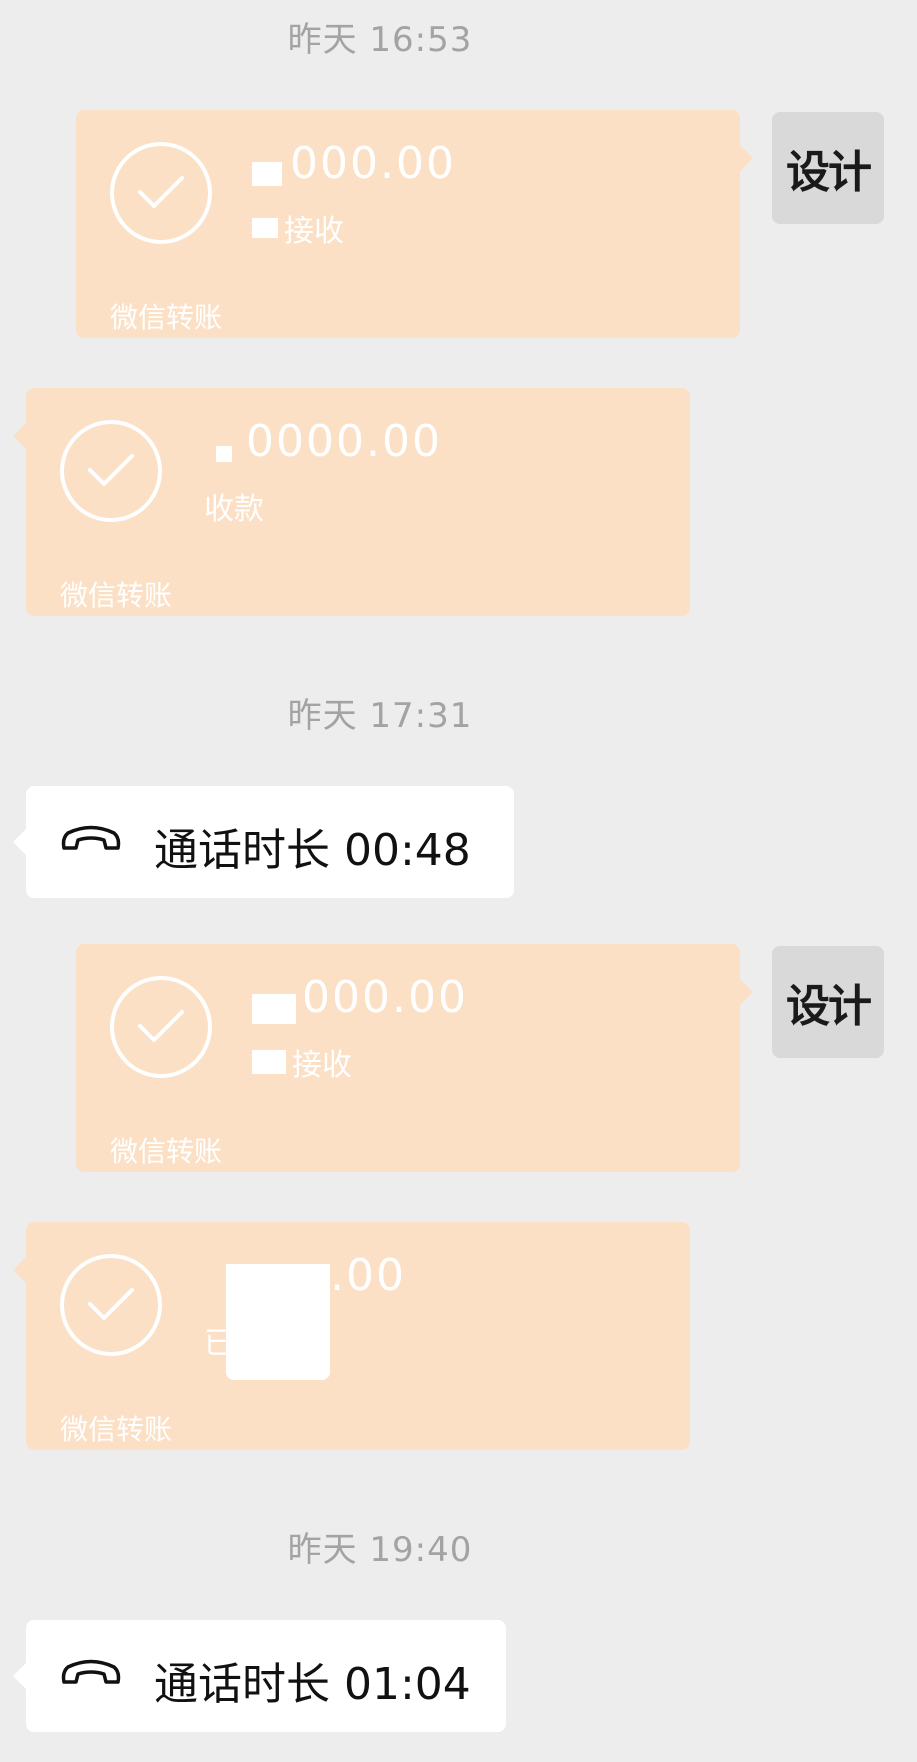 Image resolution: width=917 pixels, height=1762 pixels. I want to click on transfer-bubble-received: 0000.00 收款 微信转账, so click(351, 502).